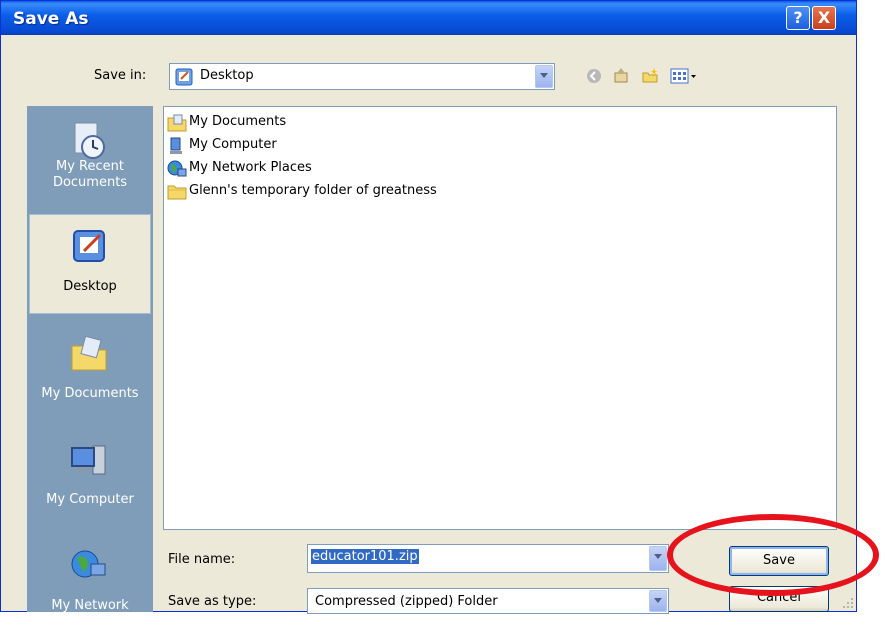 The height and width of the screenshot is (629, 885). Describe the element at coordinates (90, 166) in the screenshot. I see `place-label-line: My Recent` at that location.